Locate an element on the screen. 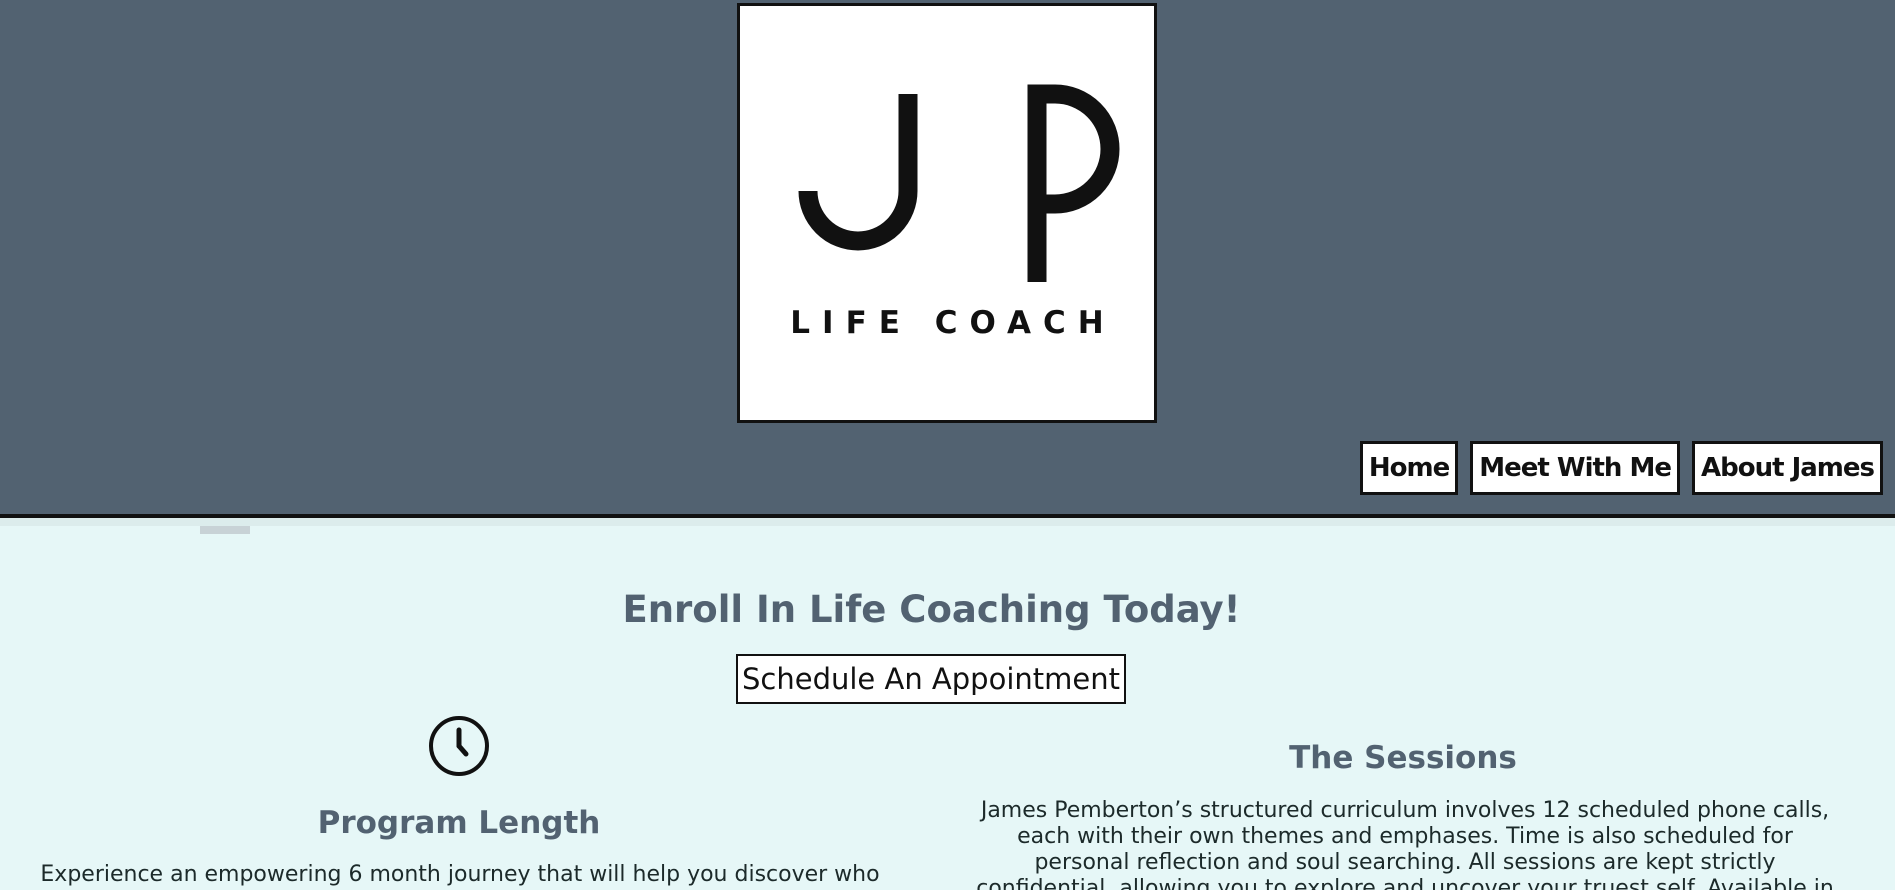  divider-strip is located at coordinates (947, 522).